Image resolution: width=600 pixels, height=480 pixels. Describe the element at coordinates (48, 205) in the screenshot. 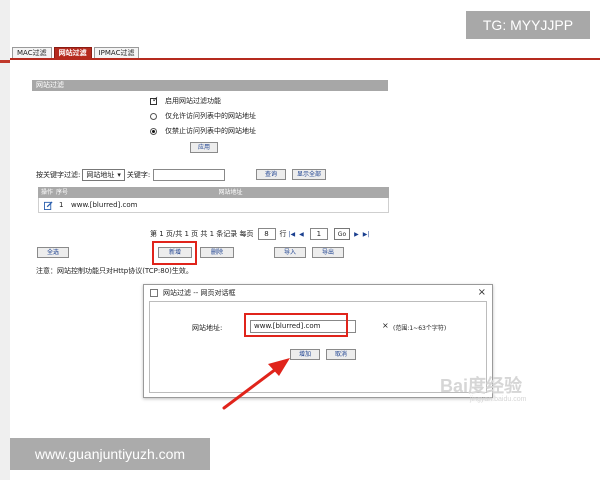

I see `edit-icon` at that location.